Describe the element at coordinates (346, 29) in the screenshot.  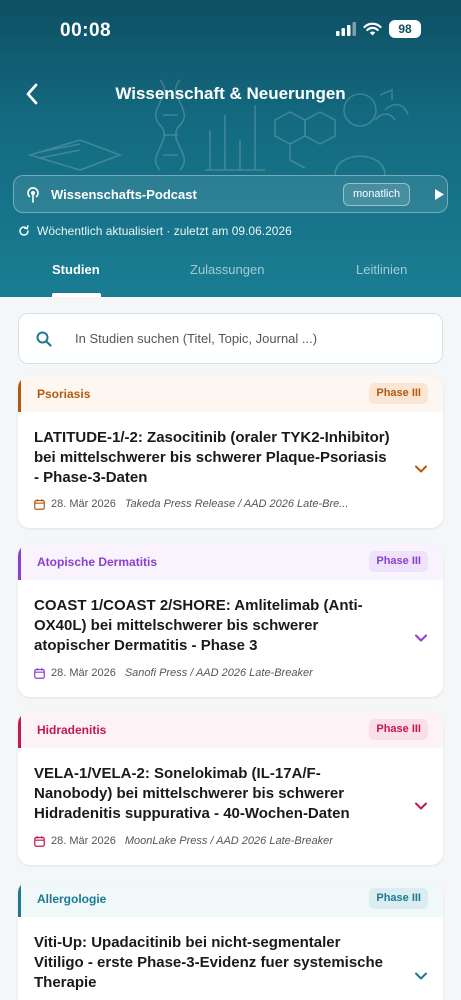
I see `signal-icon` at that location.